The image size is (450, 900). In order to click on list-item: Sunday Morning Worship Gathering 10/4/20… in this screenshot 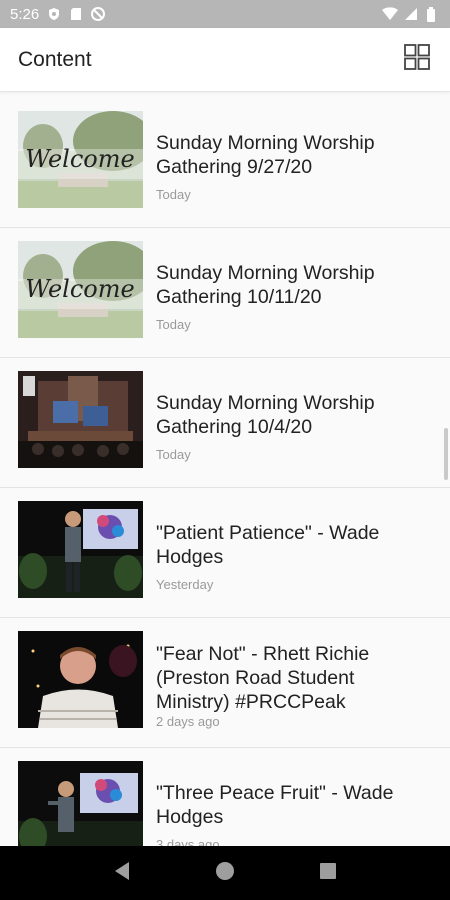, I will do `click(225, 423)`.